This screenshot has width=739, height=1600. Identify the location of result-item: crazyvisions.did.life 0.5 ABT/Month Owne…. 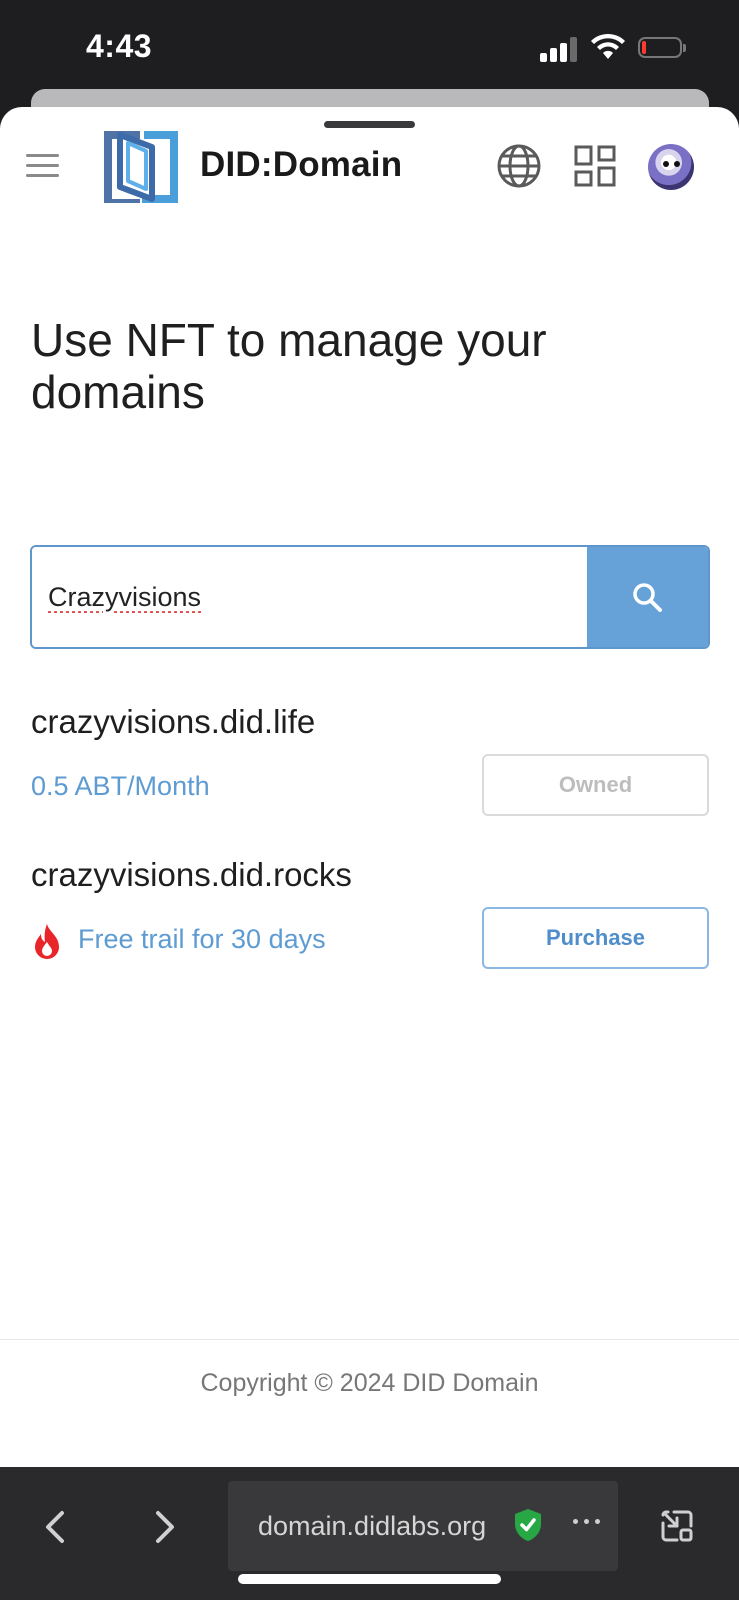
(371, 763).